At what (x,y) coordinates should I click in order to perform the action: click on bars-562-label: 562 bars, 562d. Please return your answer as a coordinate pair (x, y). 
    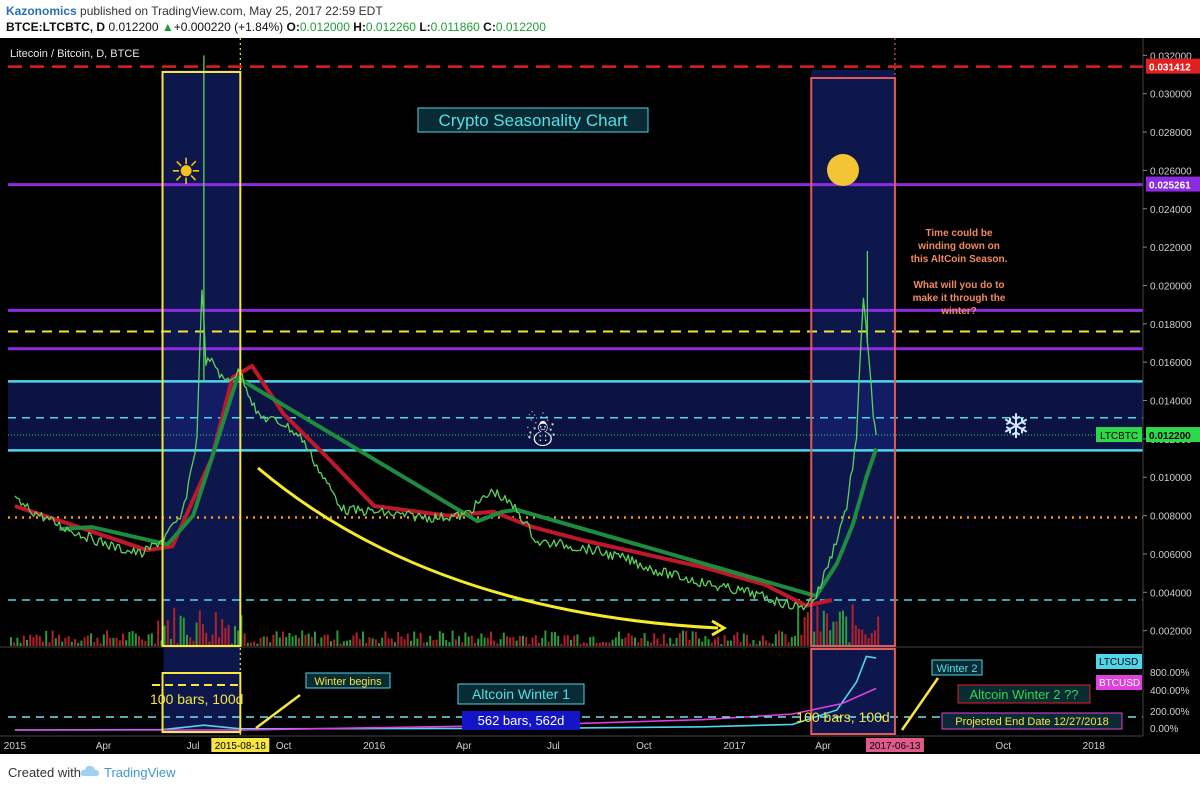
    Looking at the image, I should click on (521, 720).